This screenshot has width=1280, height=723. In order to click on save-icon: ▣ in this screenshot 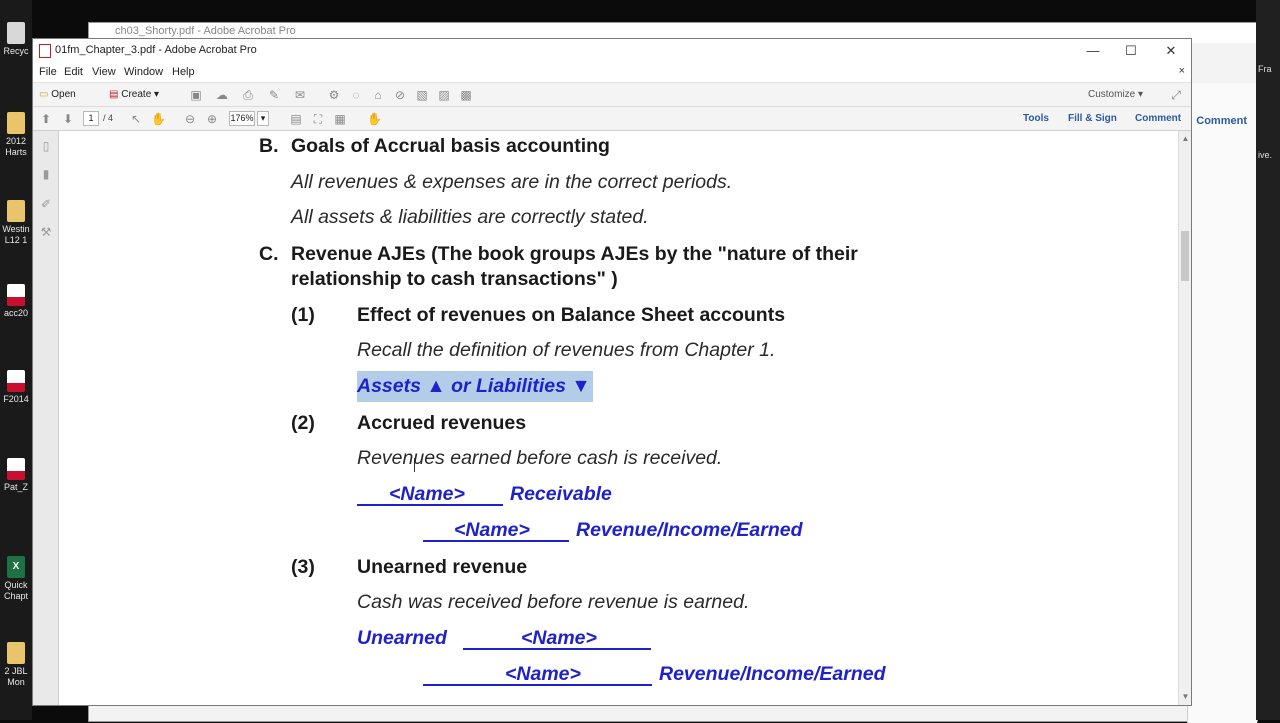, I will do `click(196, 95)`.